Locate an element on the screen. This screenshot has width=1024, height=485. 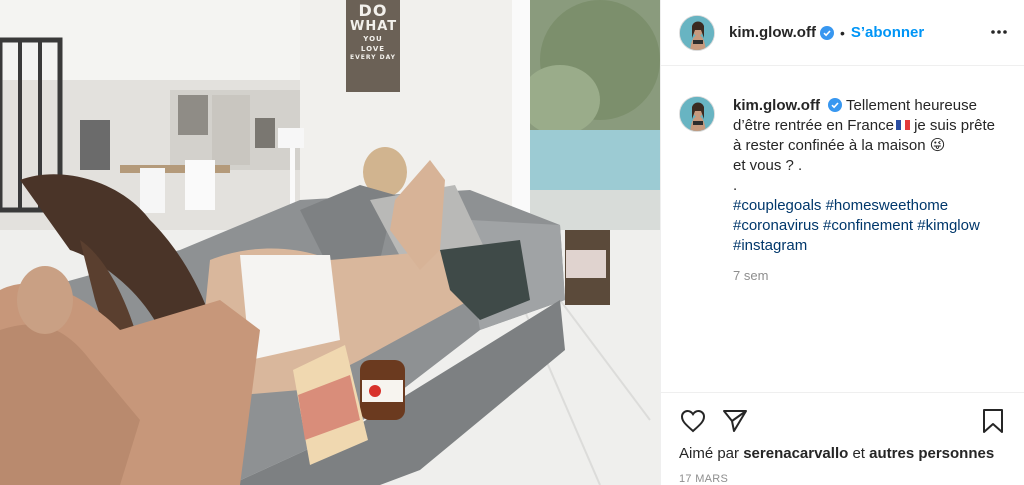
share-paper-plane-icon is located at coordinates (735, 421).